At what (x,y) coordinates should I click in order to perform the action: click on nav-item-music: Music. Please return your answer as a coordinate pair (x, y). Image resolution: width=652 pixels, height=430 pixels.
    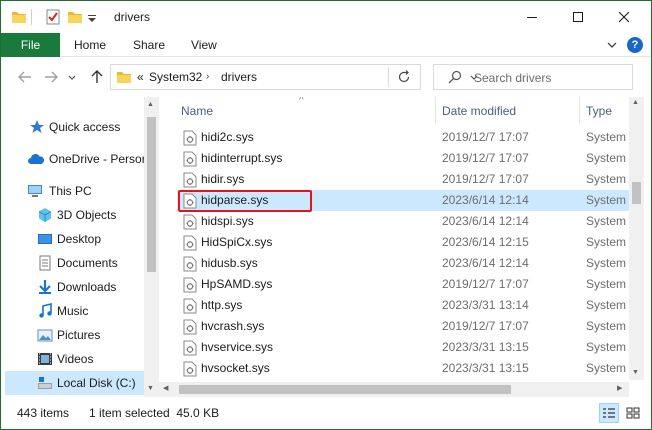
    Looking at the image, I should click on (72, 311).